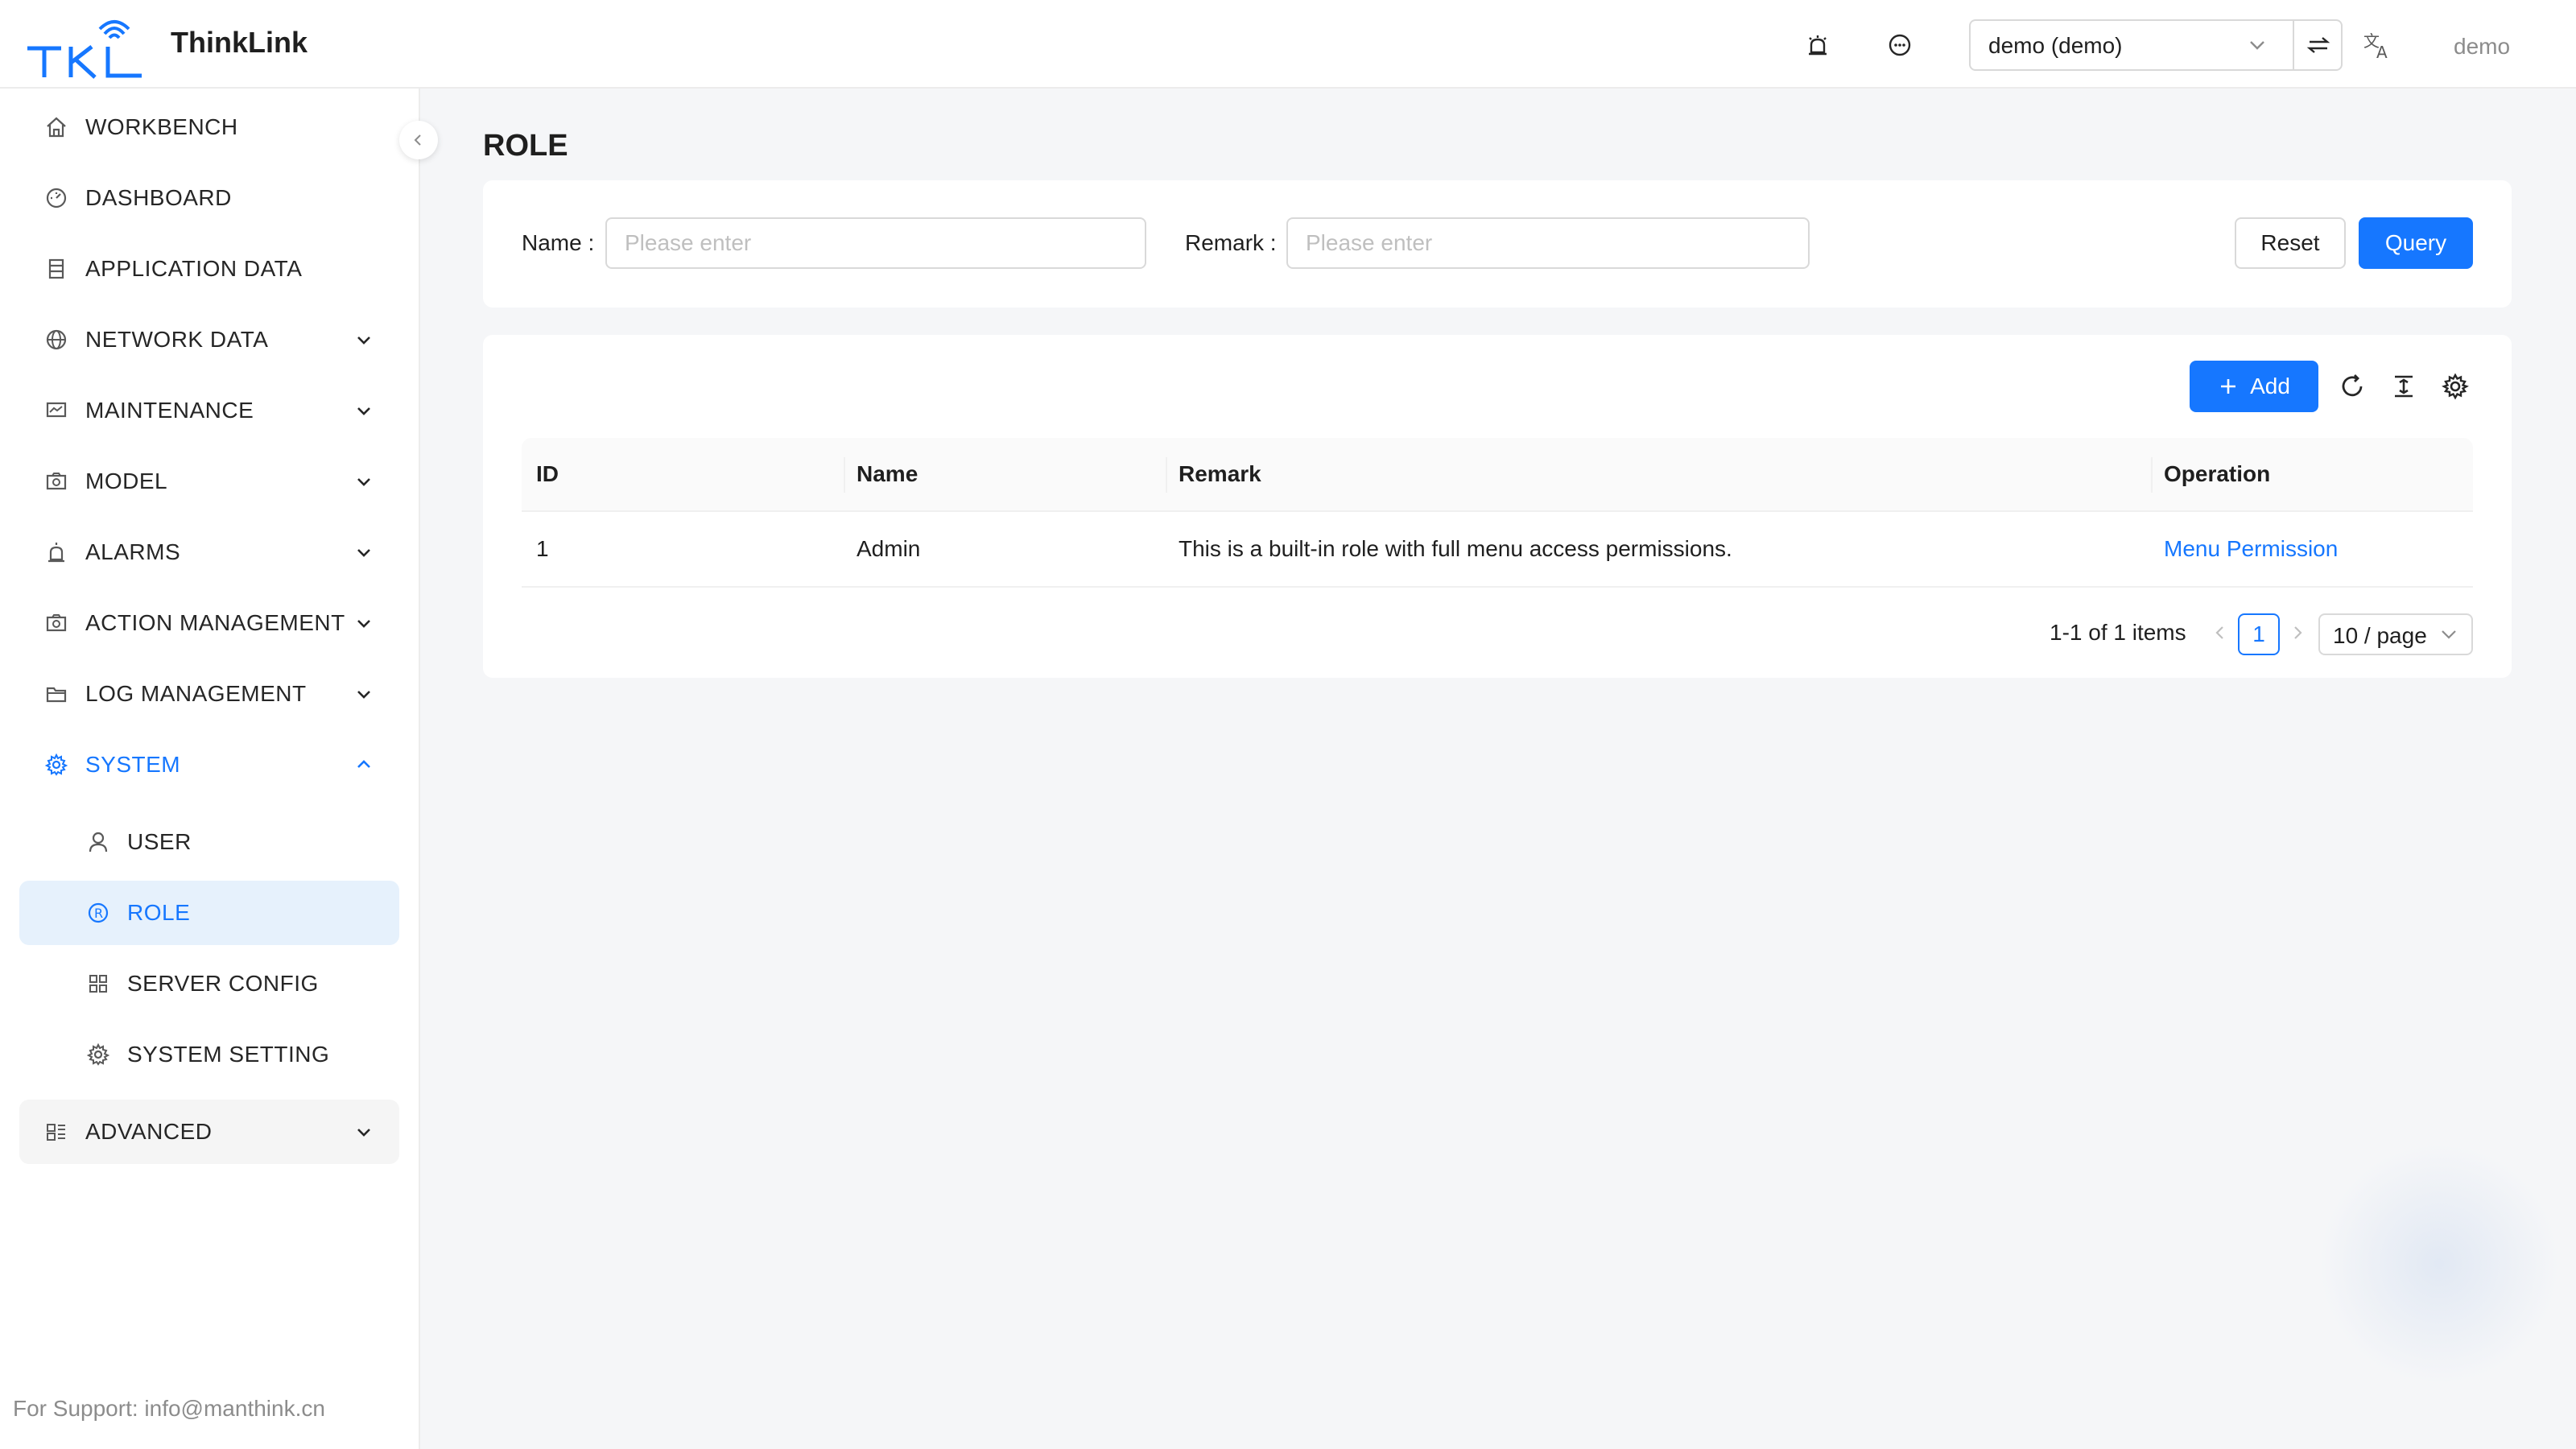 Image resolution: width=2576 pixels, height=1449 pixels. What do you see at coordinates (56, 1131) in the screenshot?
I see `apps-icon` at bounding box center [56, 1131].